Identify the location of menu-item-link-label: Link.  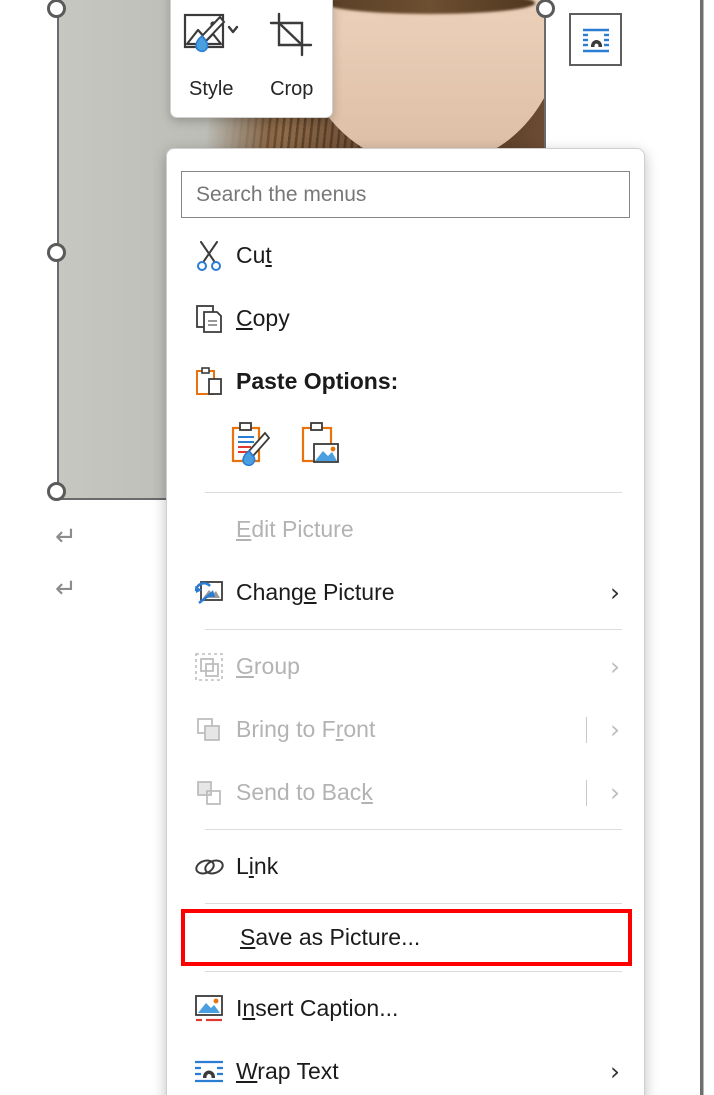
(257, 866).